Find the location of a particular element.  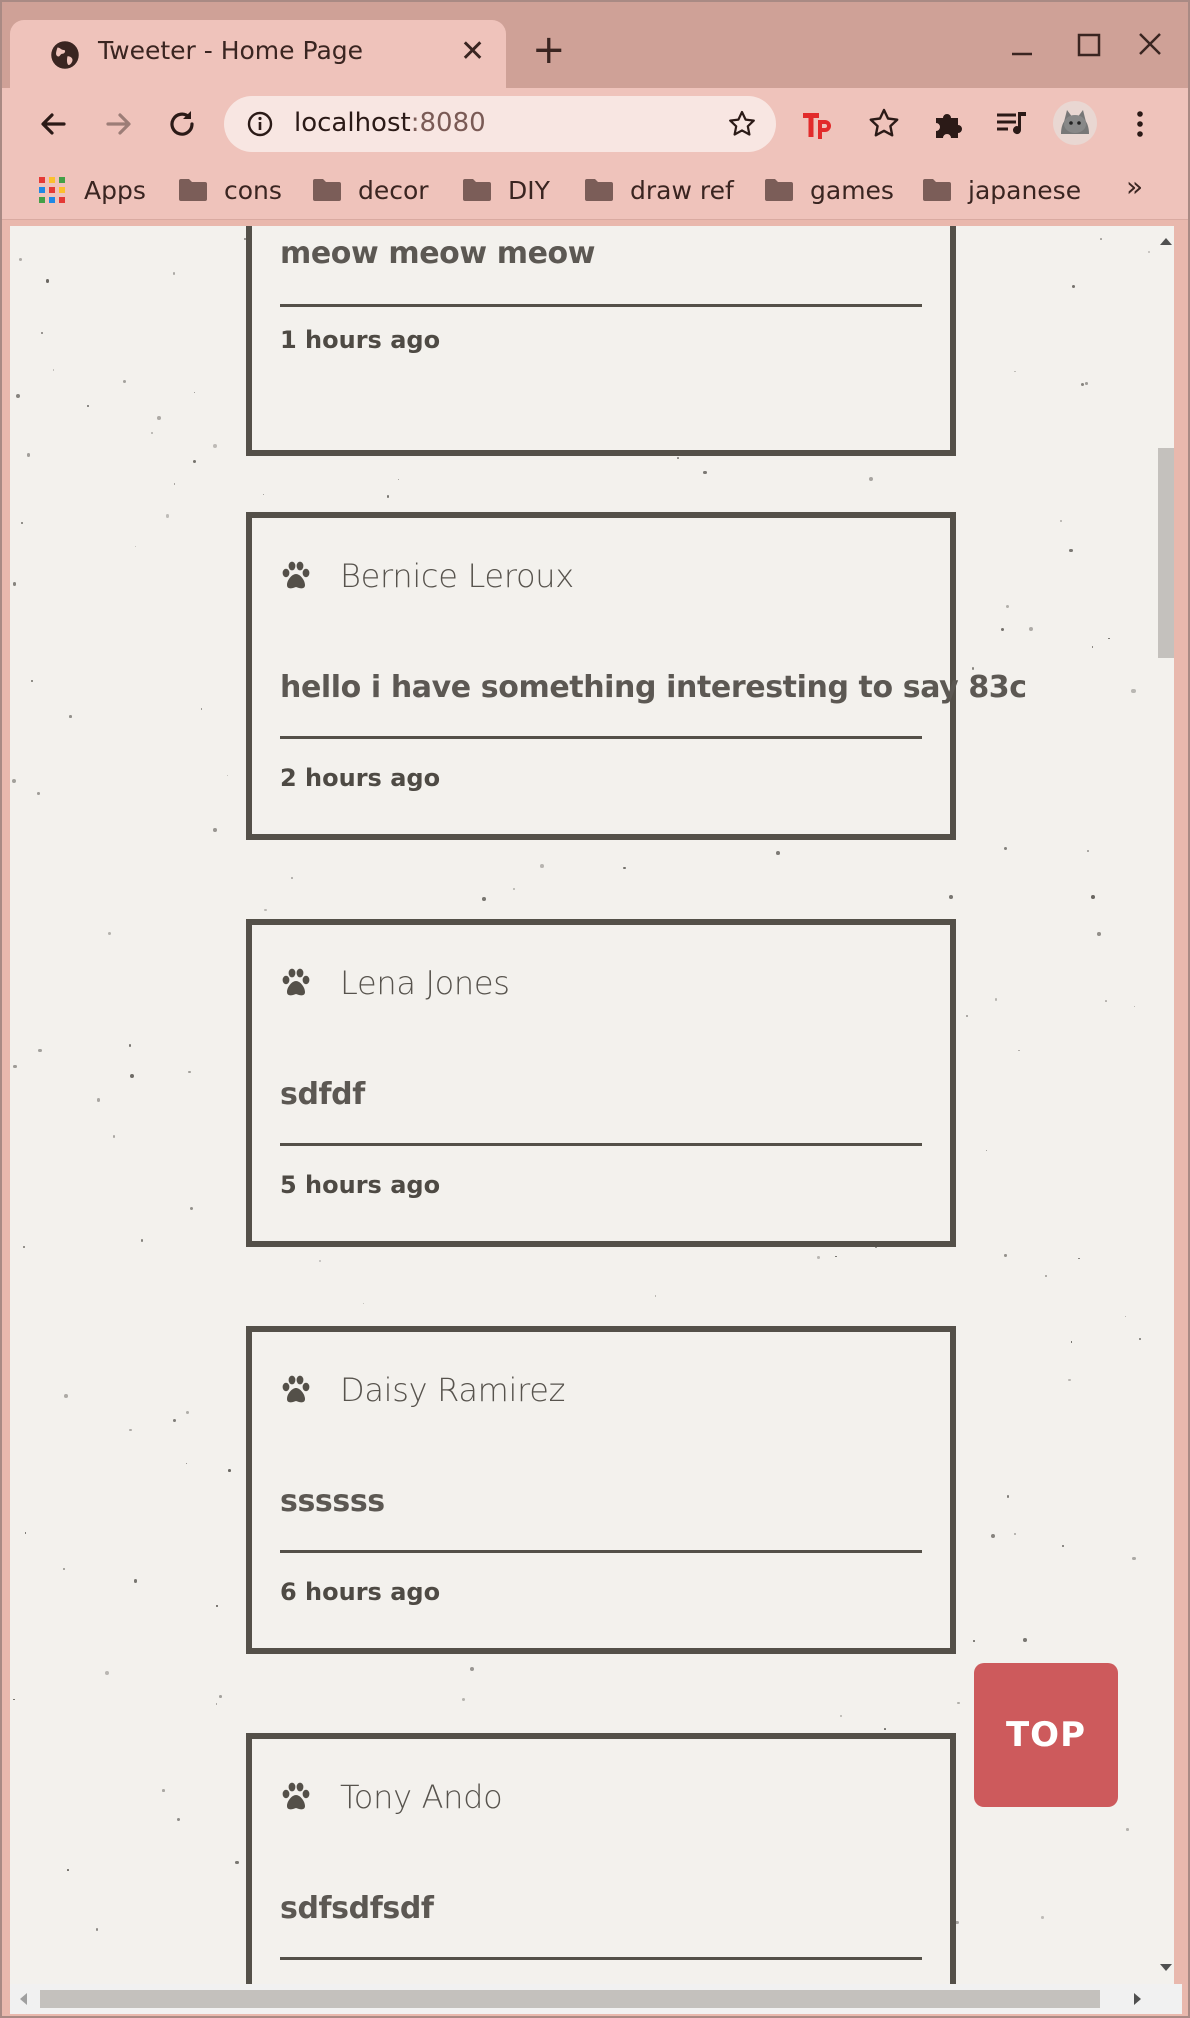

profile-avatar-icon is located at coordinates (1075, 123).